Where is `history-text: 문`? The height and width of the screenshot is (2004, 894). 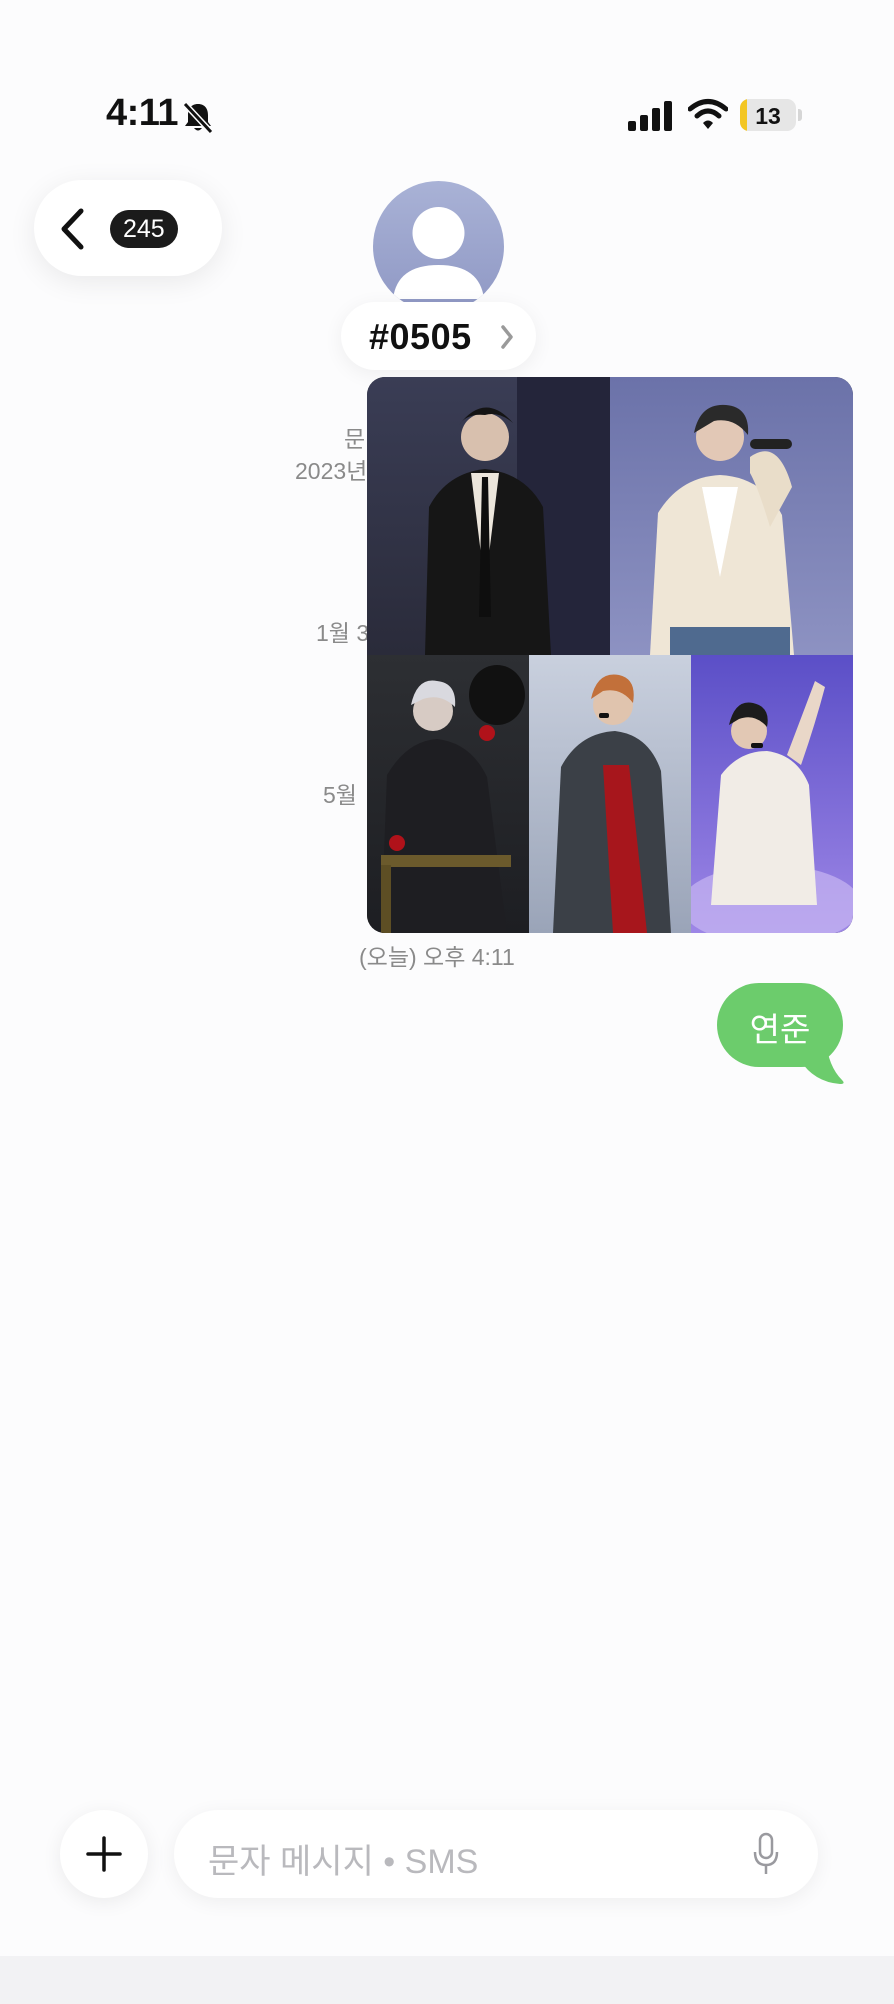
history-text: 문 is located at coordinates (355, 439).